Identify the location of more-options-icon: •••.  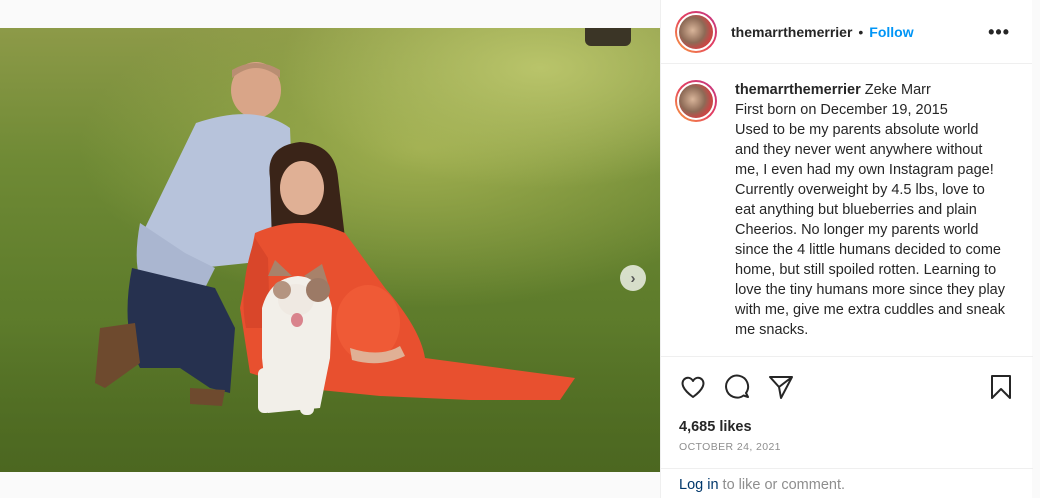
(999, 32).